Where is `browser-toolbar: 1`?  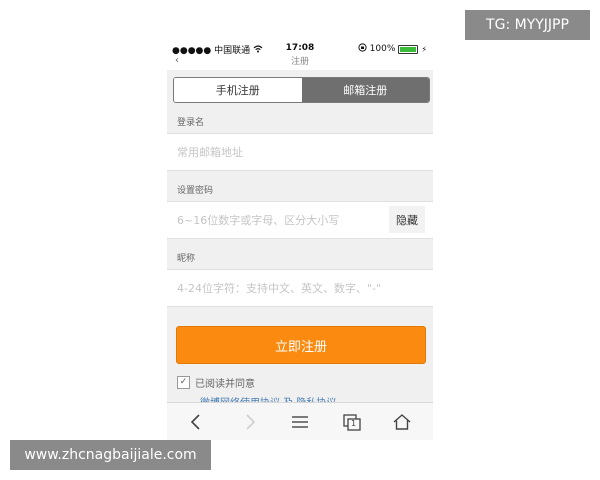
browser-toolbar: 1 is located at coordinates (300, 421).